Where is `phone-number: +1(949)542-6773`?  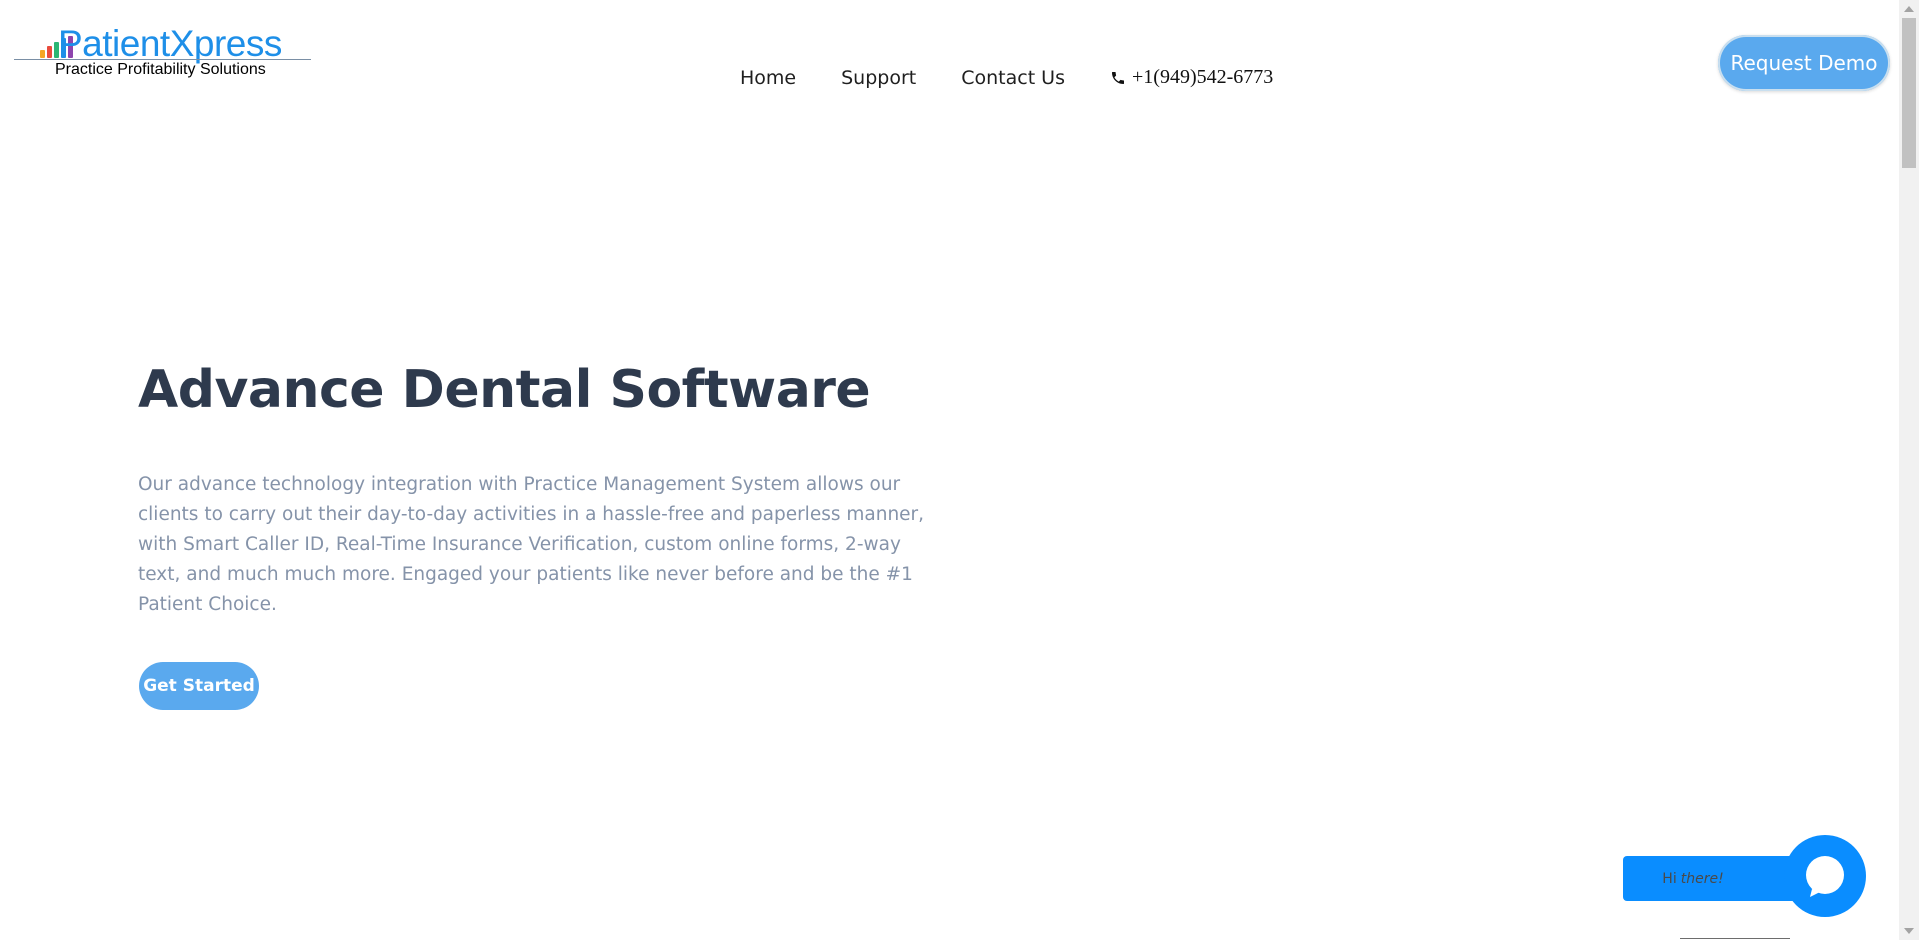 phone-number: +1(949)542-6773 is located at coordinates (1203, 77).